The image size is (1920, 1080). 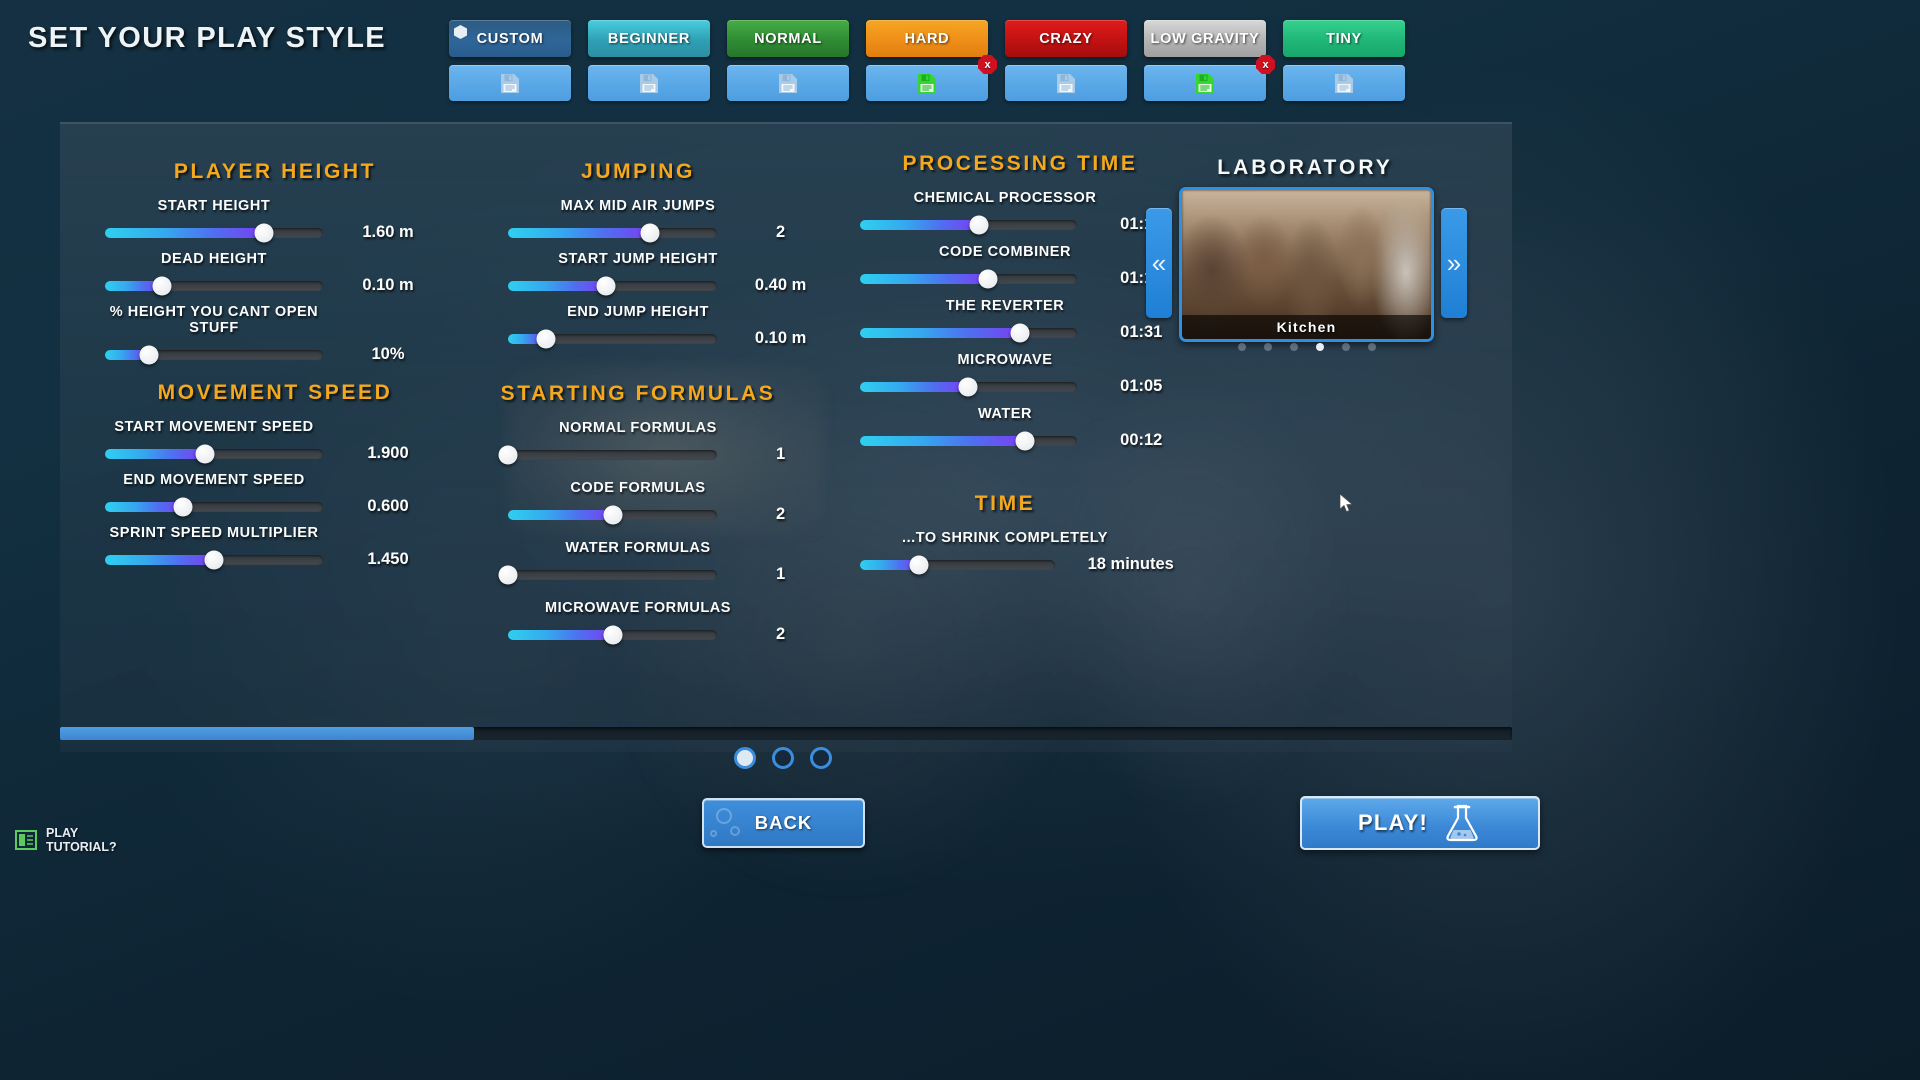 I want to click on slider-value-movement_speed-0: 1.900, so click(x=388, y=453).